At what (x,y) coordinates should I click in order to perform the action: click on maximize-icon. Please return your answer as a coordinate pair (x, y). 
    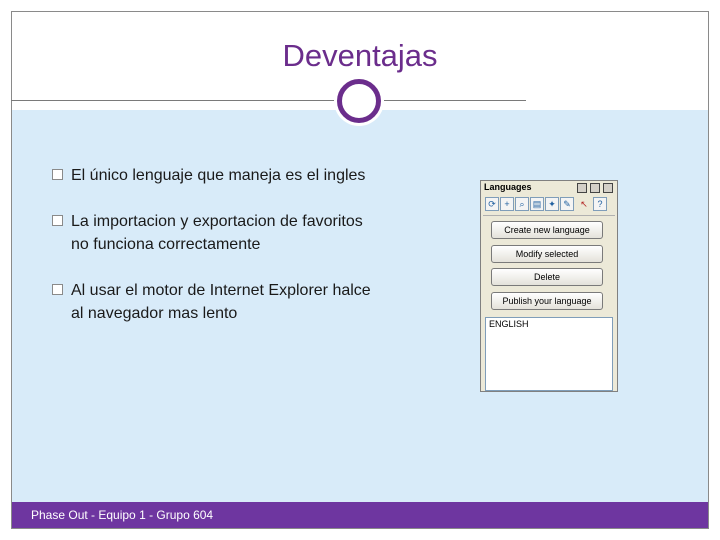
    Looking at the image, I should click on (595, 188).